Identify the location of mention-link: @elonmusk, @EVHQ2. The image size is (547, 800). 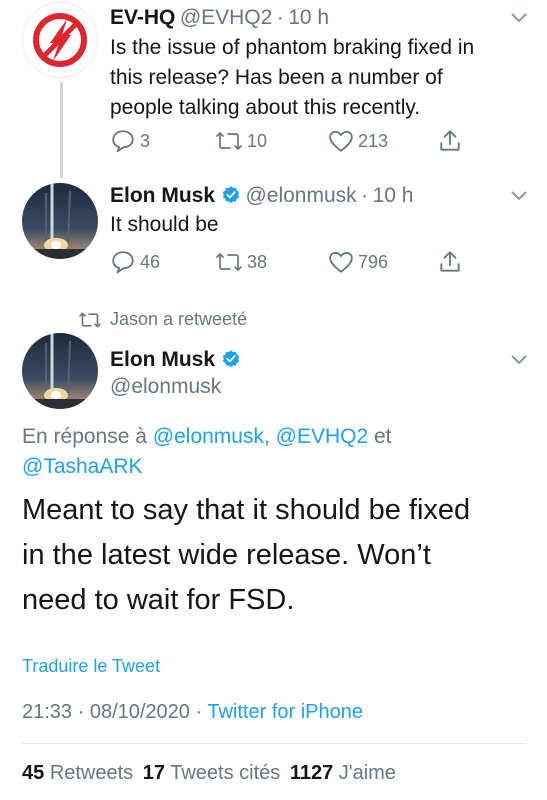
(260, 436).